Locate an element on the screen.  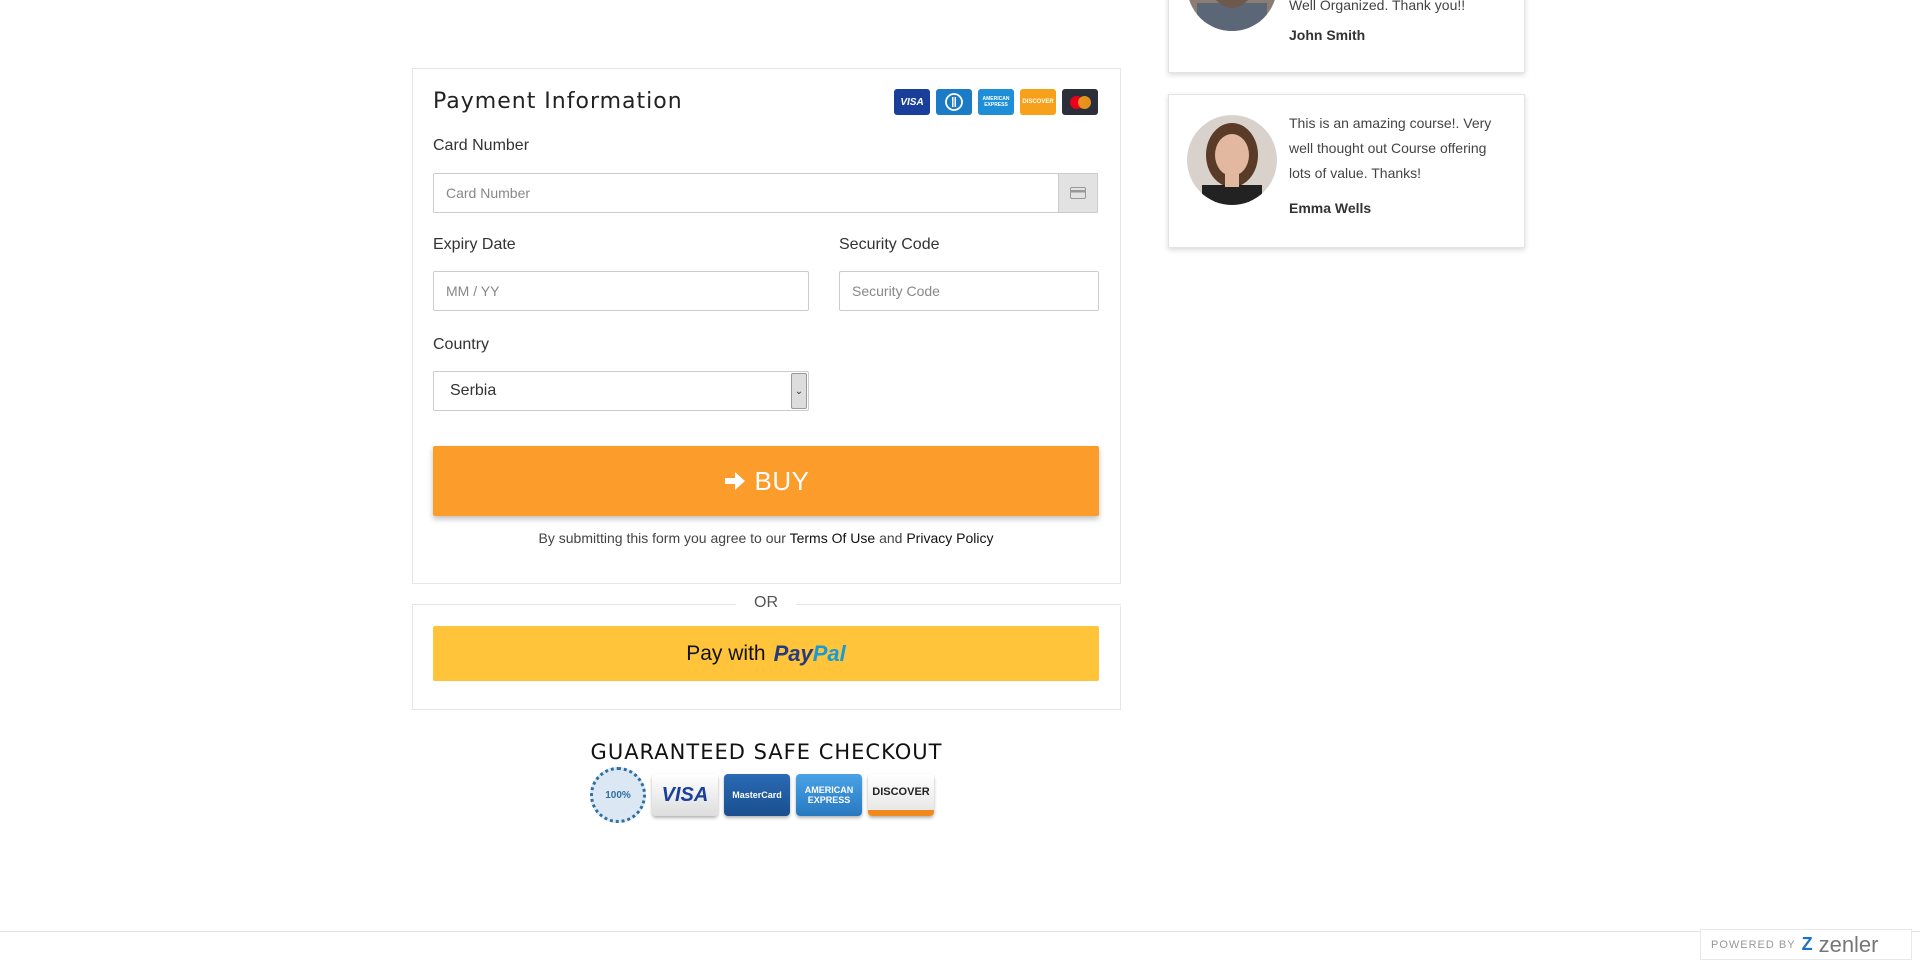
footer-divider is located at coordinates (960, 931).